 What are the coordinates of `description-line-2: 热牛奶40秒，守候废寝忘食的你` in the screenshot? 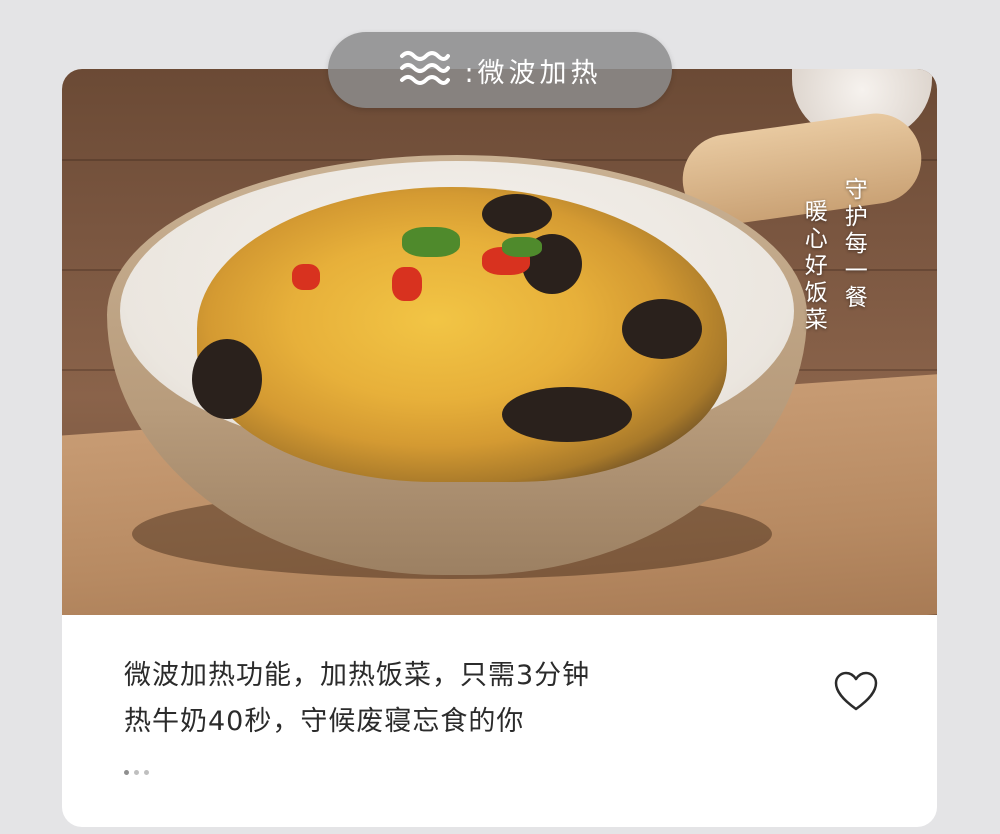 It's located at (324, 721).